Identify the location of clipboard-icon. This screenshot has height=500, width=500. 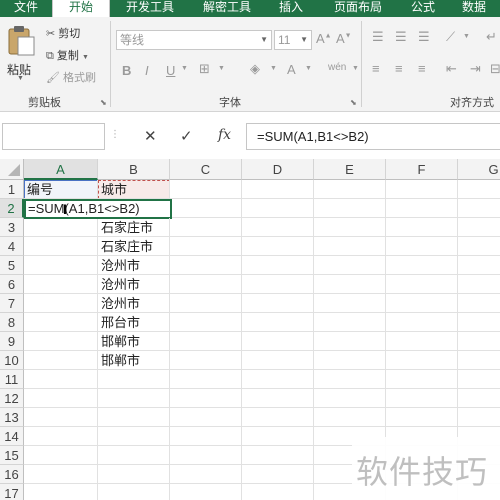
(21, 41).